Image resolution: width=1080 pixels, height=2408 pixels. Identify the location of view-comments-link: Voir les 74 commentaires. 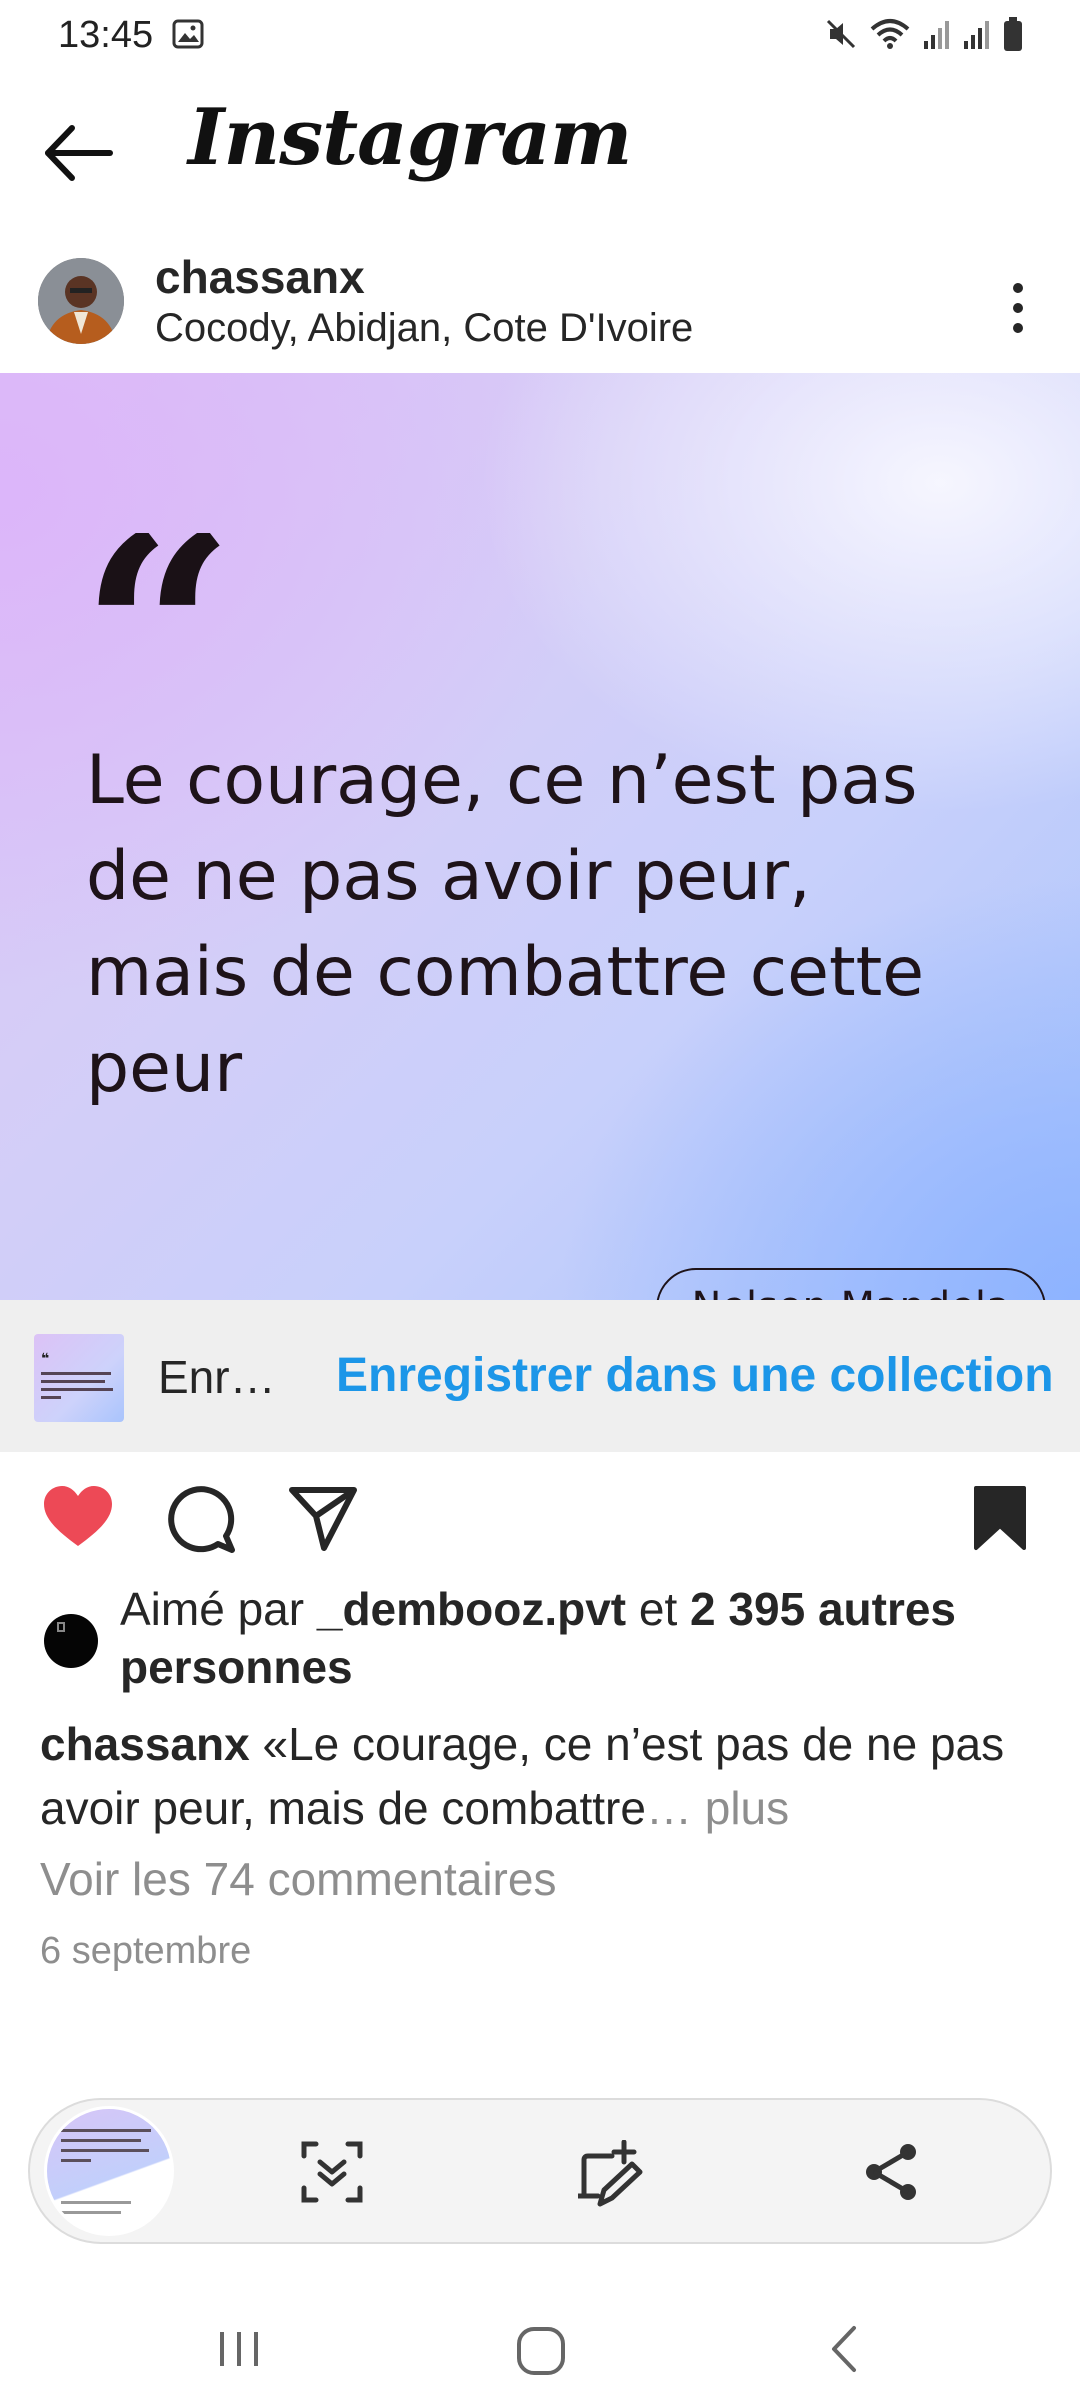
(298, 1879).